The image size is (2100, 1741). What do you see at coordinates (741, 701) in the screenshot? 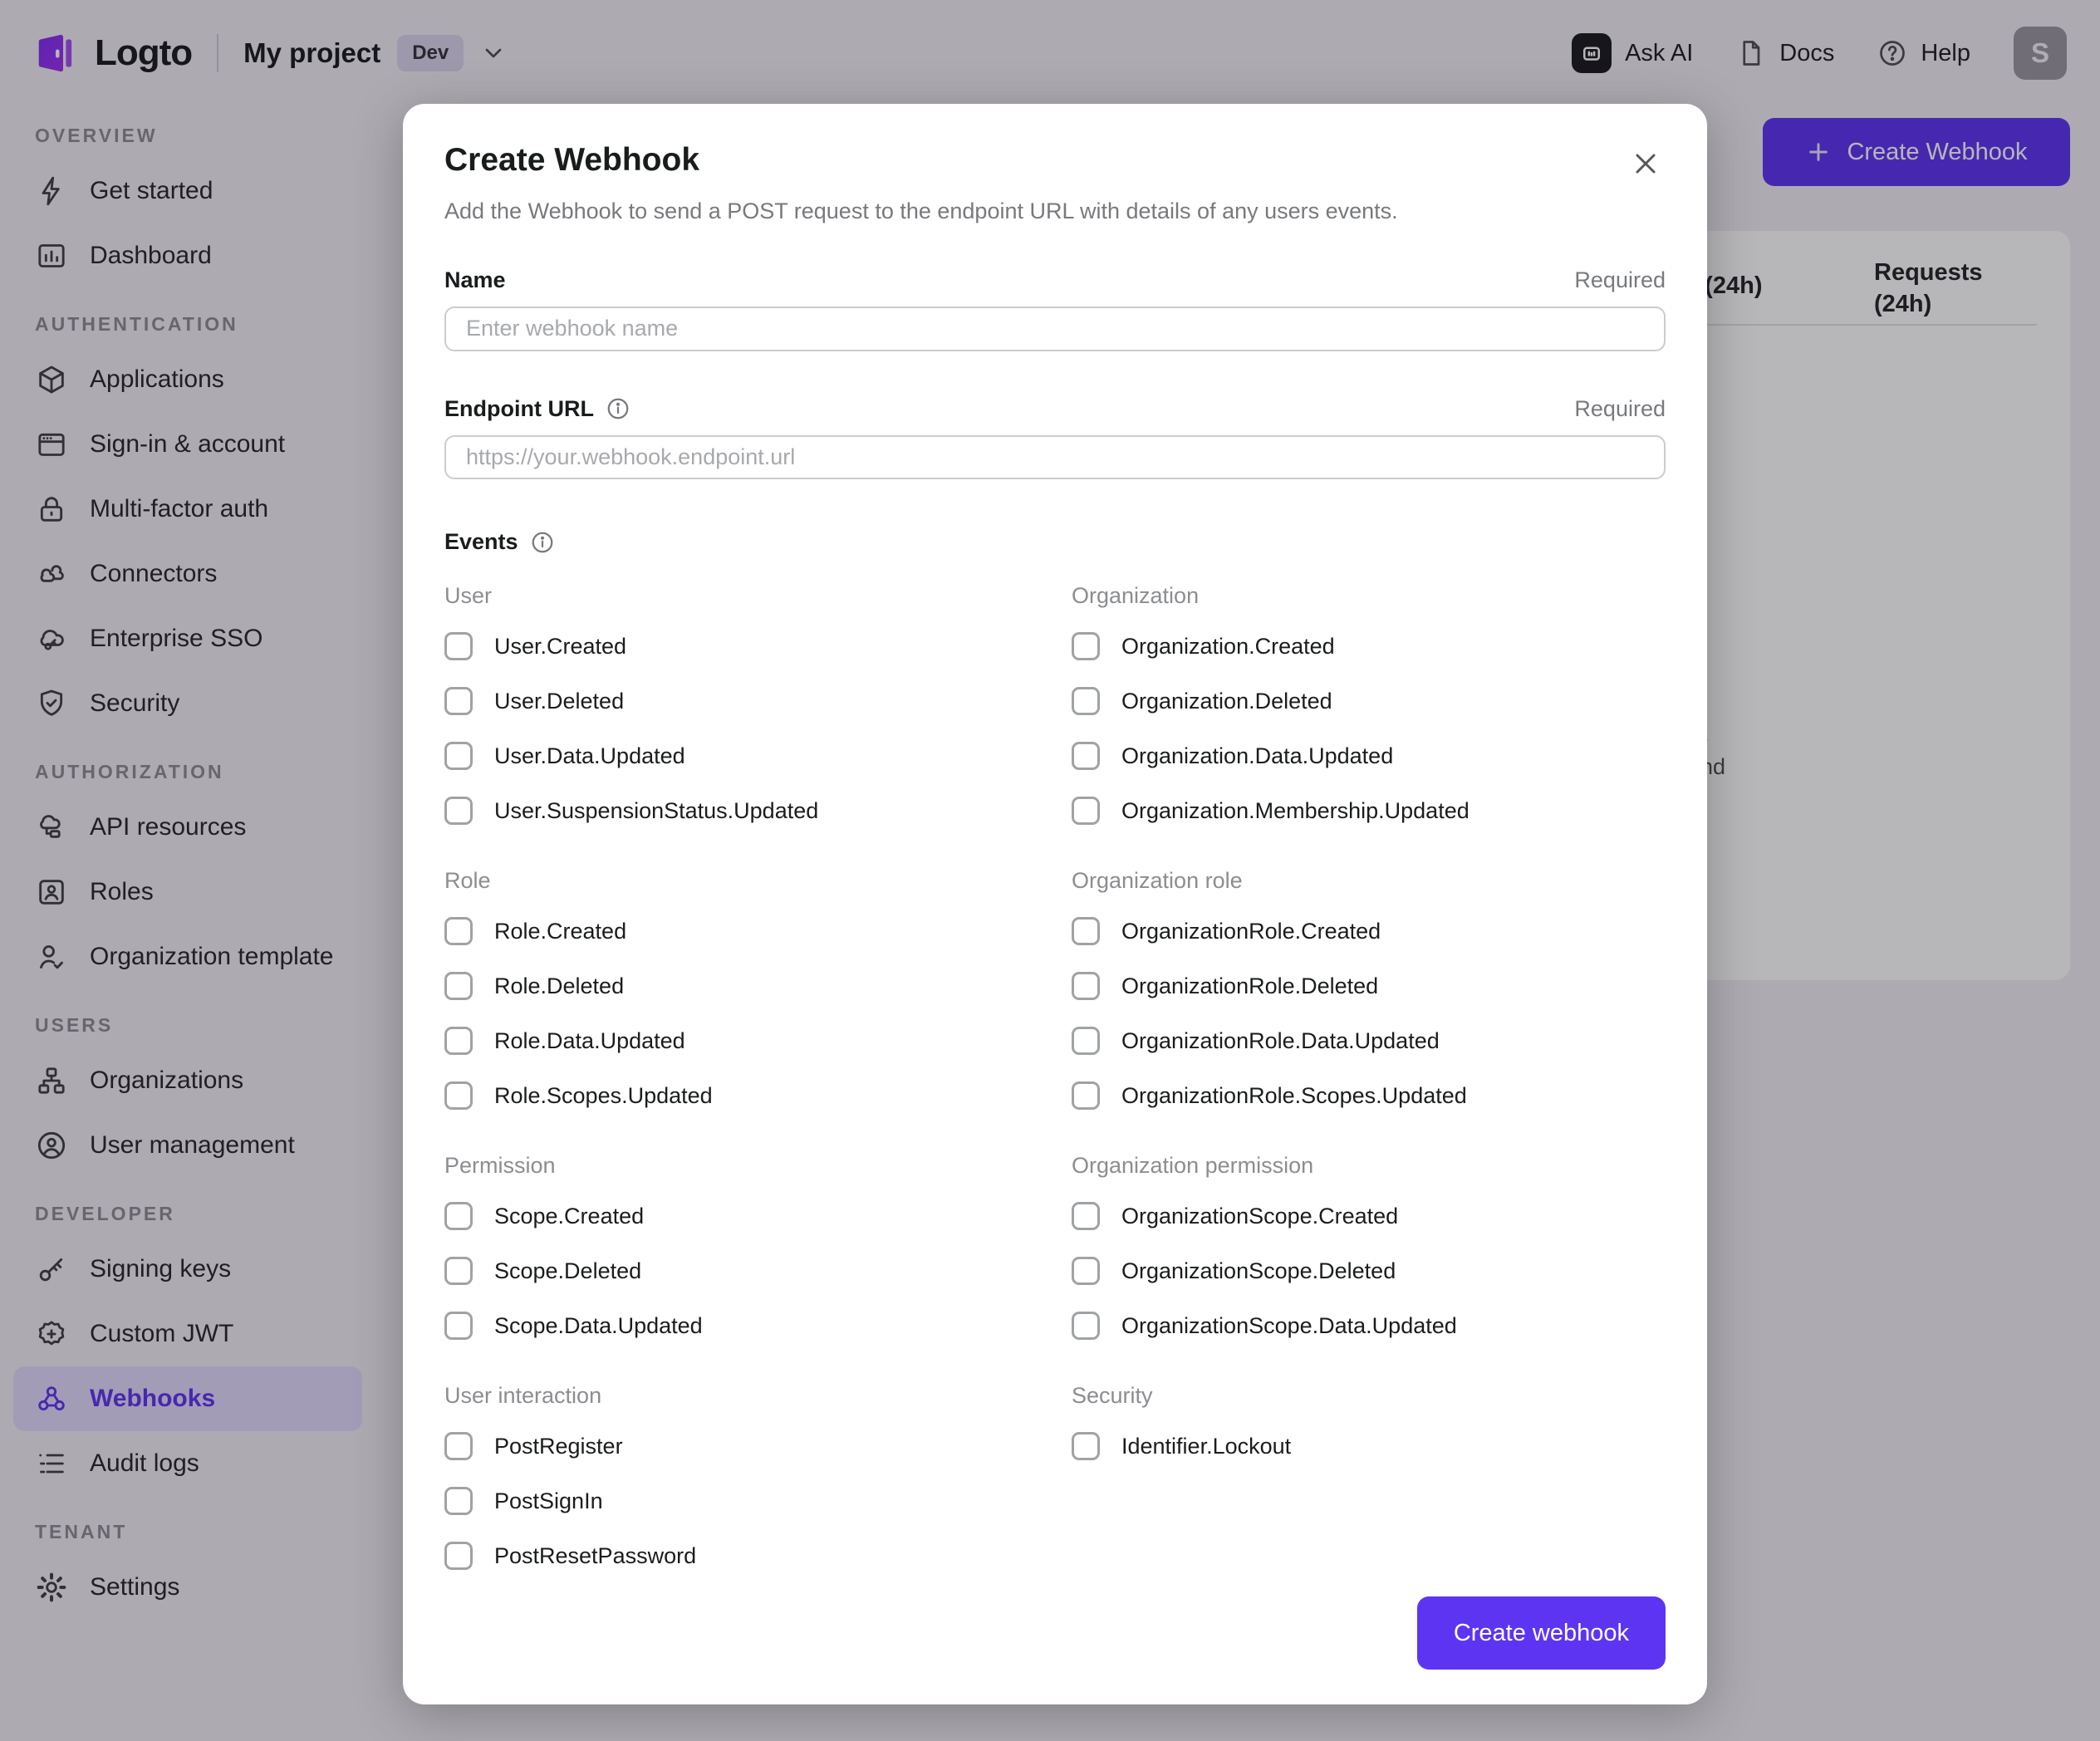
I see `event-option-user-deleted: User.Deleted` at bounding box center [741, 701].